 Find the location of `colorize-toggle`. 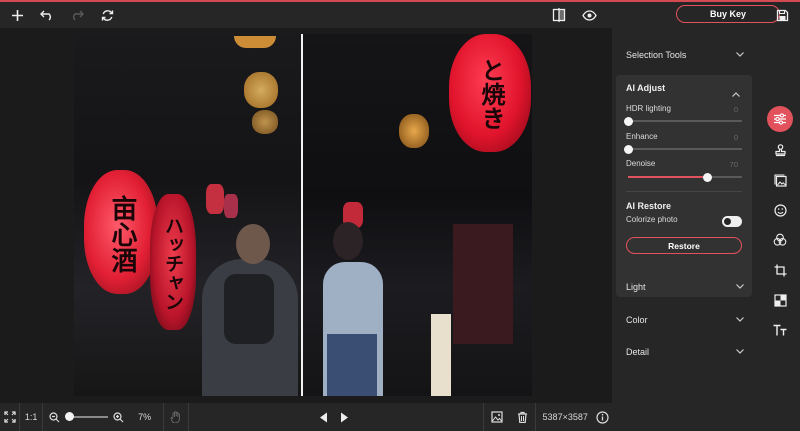

colorize-toggle is located at coordinates (732, 221).